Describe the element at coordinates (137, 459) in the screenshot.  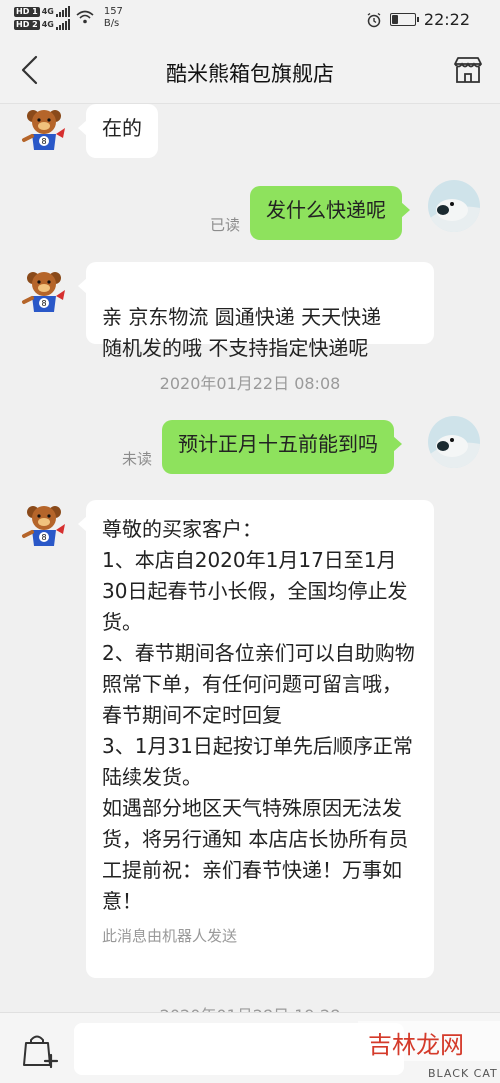
I see `read-status: 未读` at that location.